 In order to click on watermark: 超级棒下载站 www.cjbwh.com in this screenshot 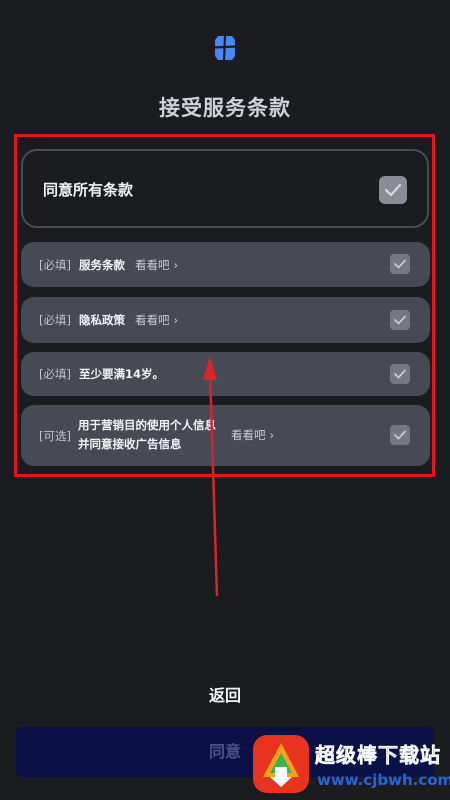, I will do `click(348, 766)`.